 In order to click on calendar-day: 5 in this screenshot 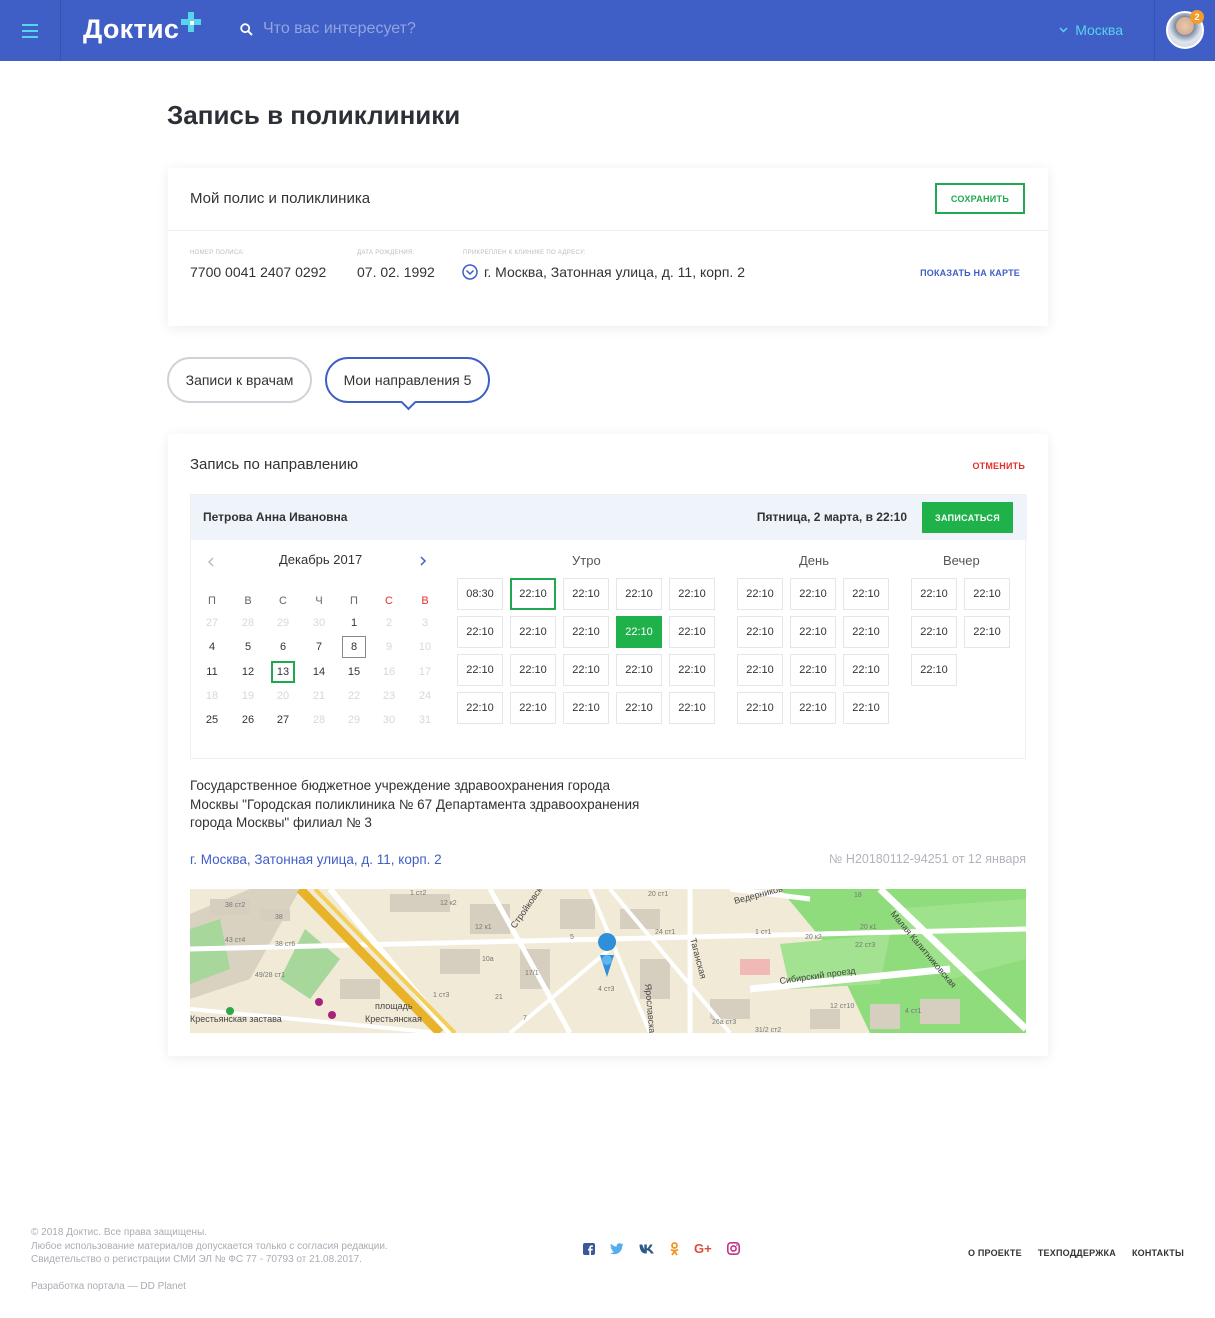, I will do `click(248, 647)`.